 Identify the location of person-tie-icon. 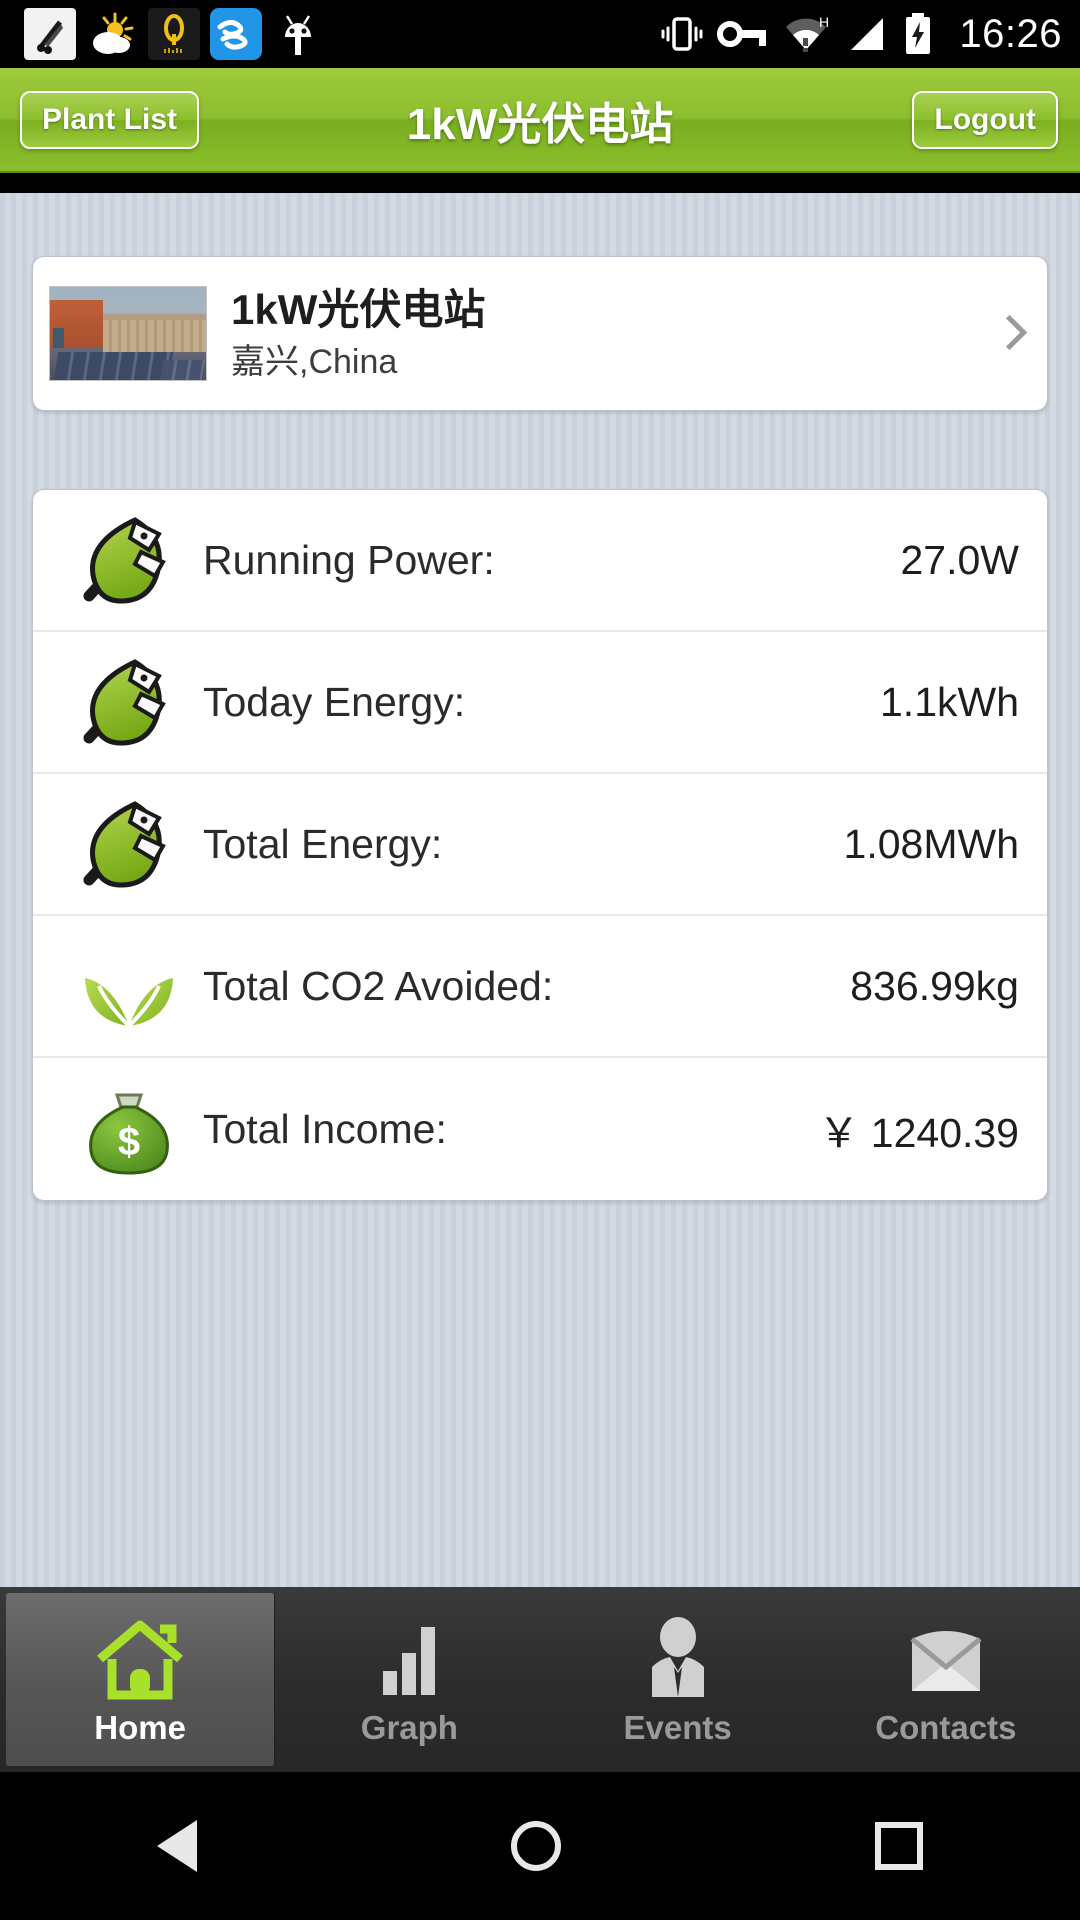
(678, 1659).